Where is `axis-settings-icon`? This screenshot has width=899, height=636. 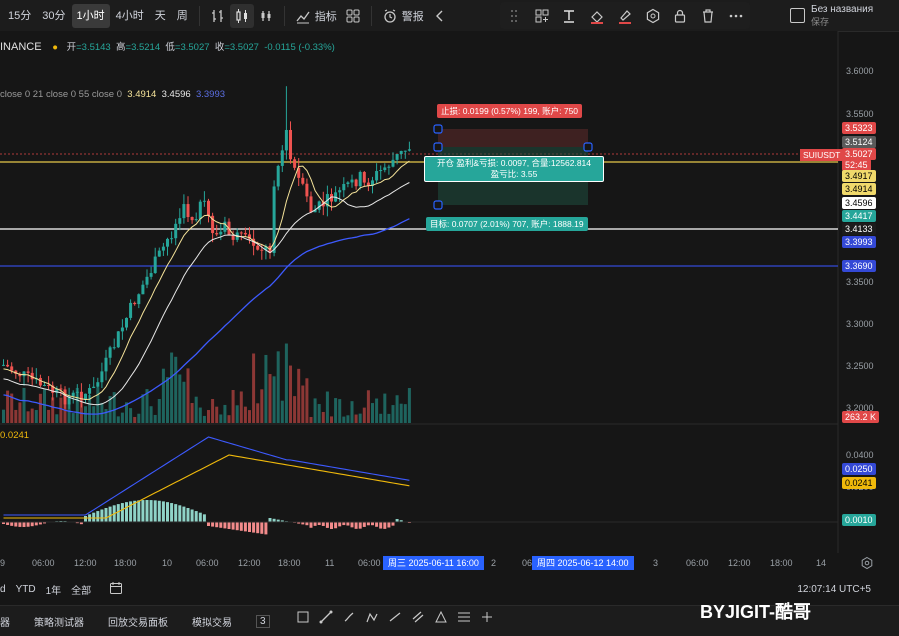
axis-settings-icon is located at coordinates (867, 564).